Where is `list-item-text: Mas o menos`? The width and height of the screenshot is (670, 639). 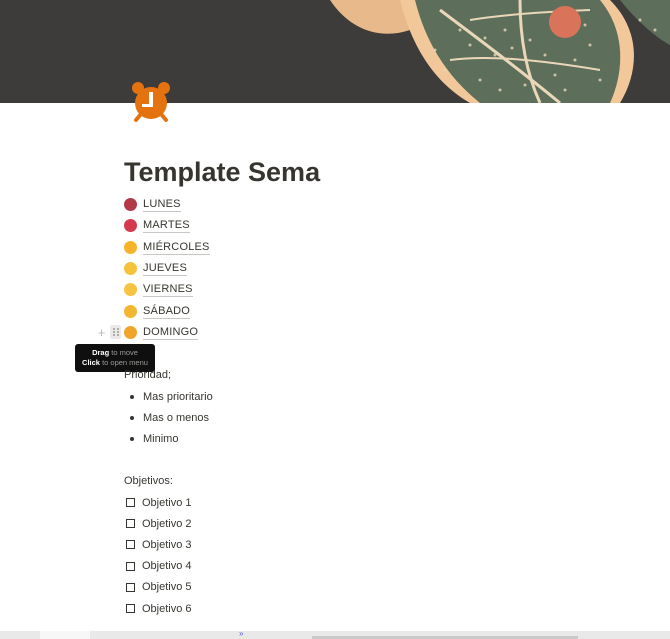
list-item-text: Mas o menos is located at coordinates (176, 418).